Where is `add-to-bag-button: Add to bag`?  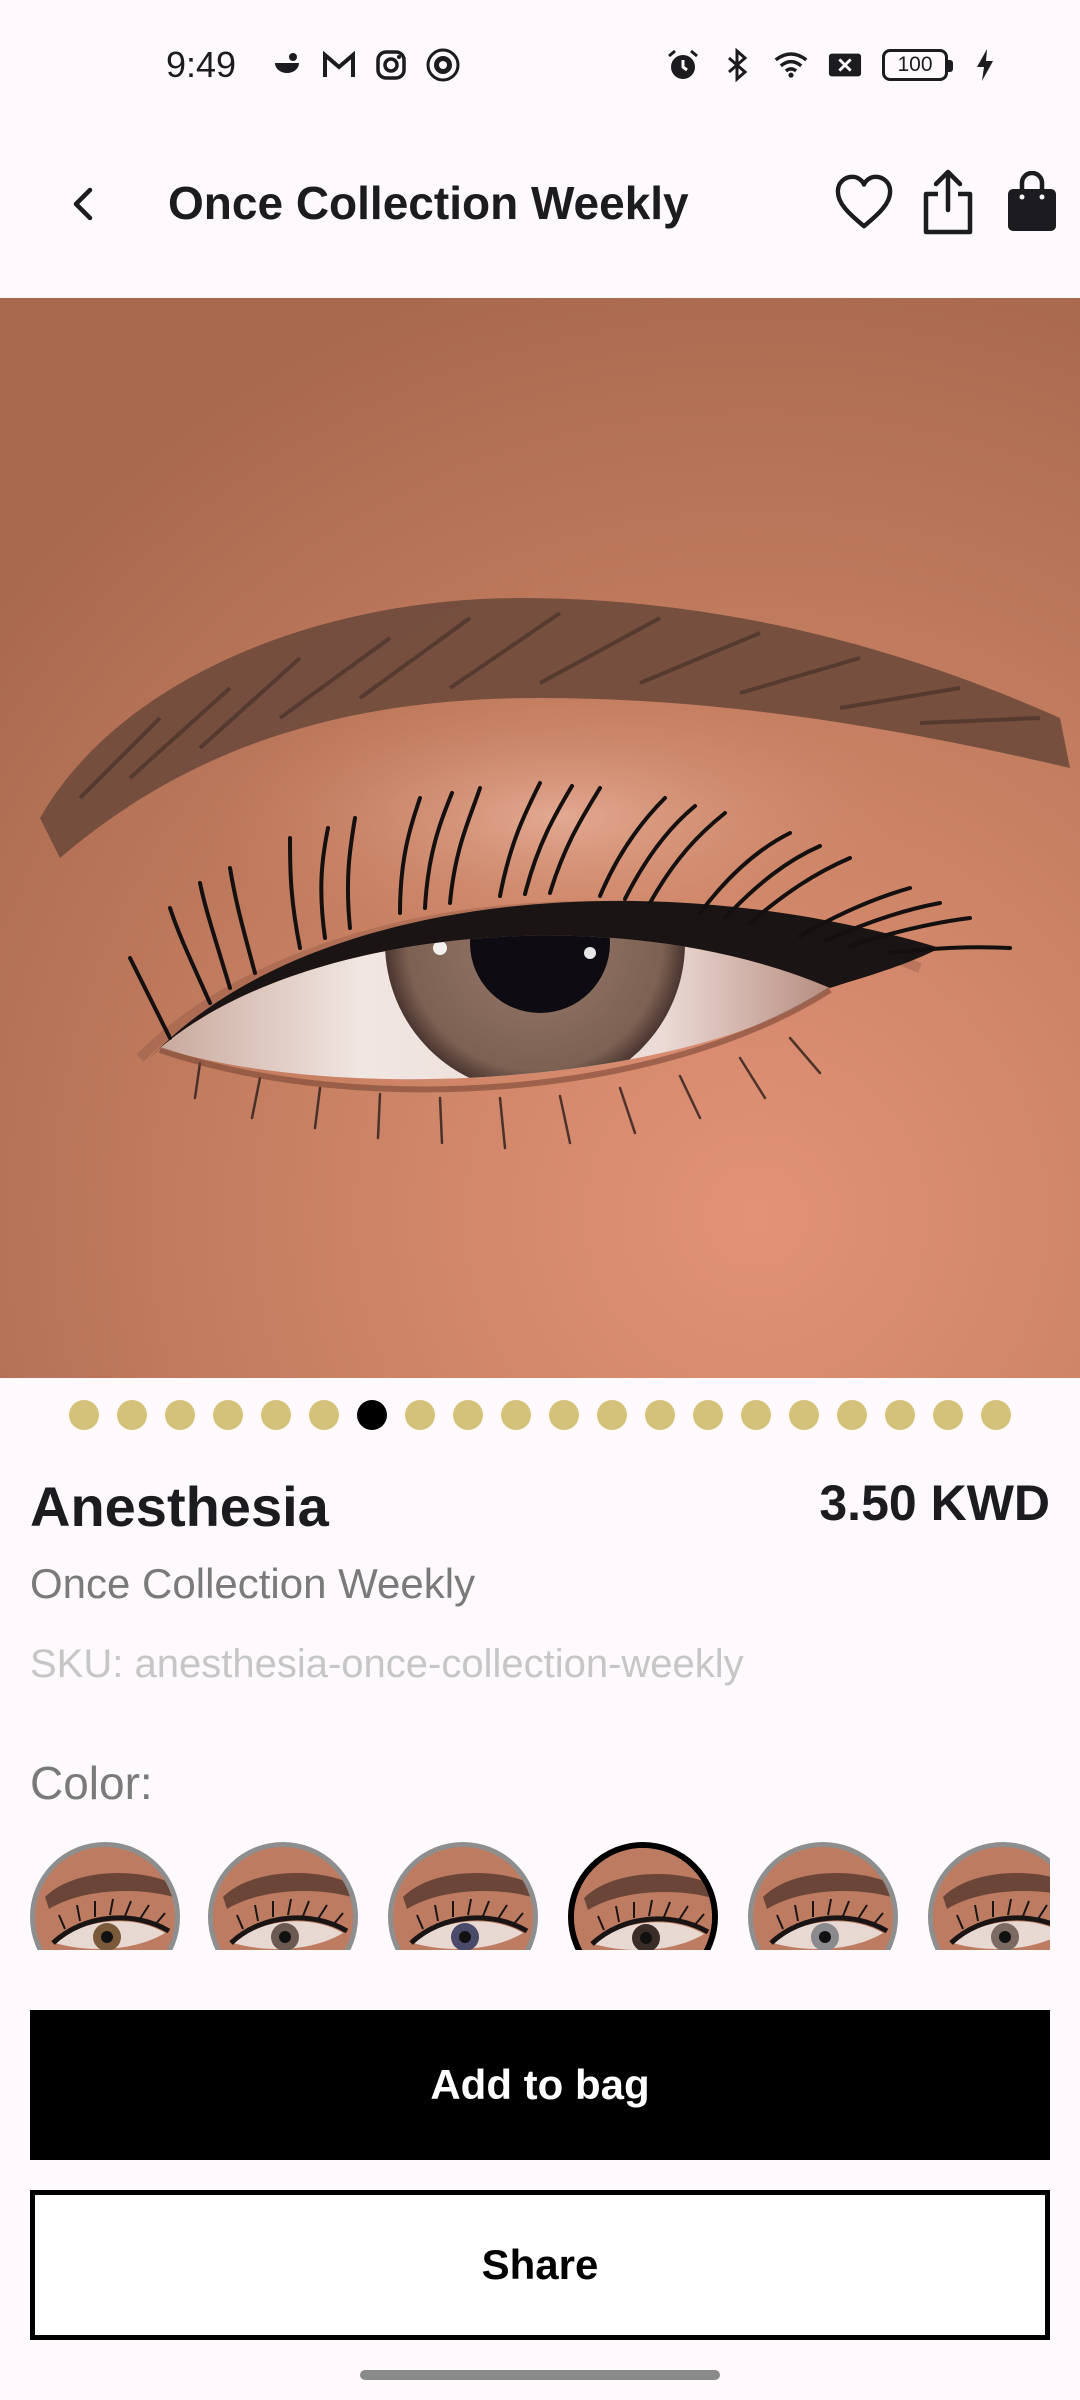 add-to-bag-button: Add to bag is located at coordinates (540, 2085).